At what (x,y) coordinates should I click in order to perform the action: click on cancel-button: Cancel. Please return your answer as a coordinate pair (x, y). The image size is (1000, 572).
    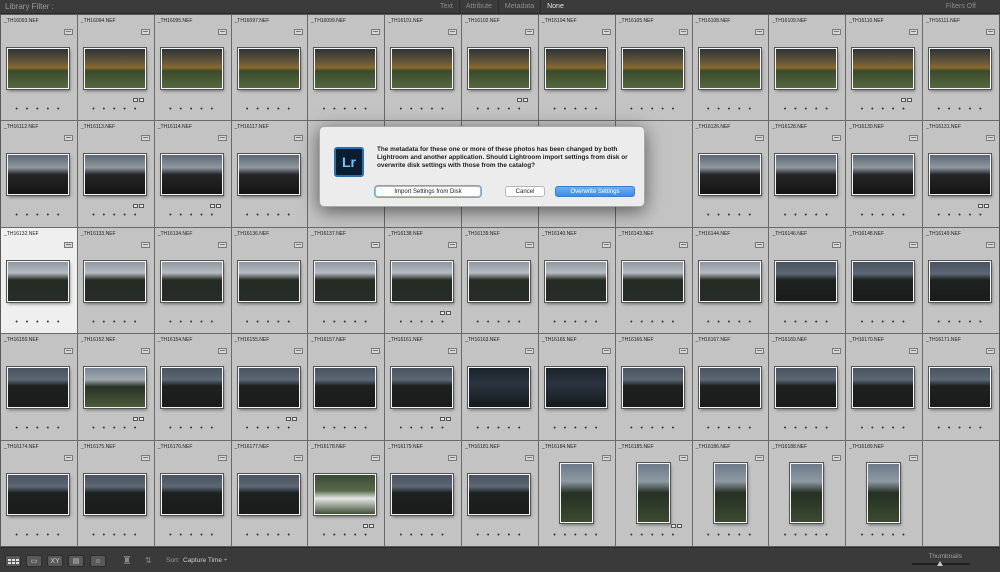
    Looking at the image, I should click on (525, 191).